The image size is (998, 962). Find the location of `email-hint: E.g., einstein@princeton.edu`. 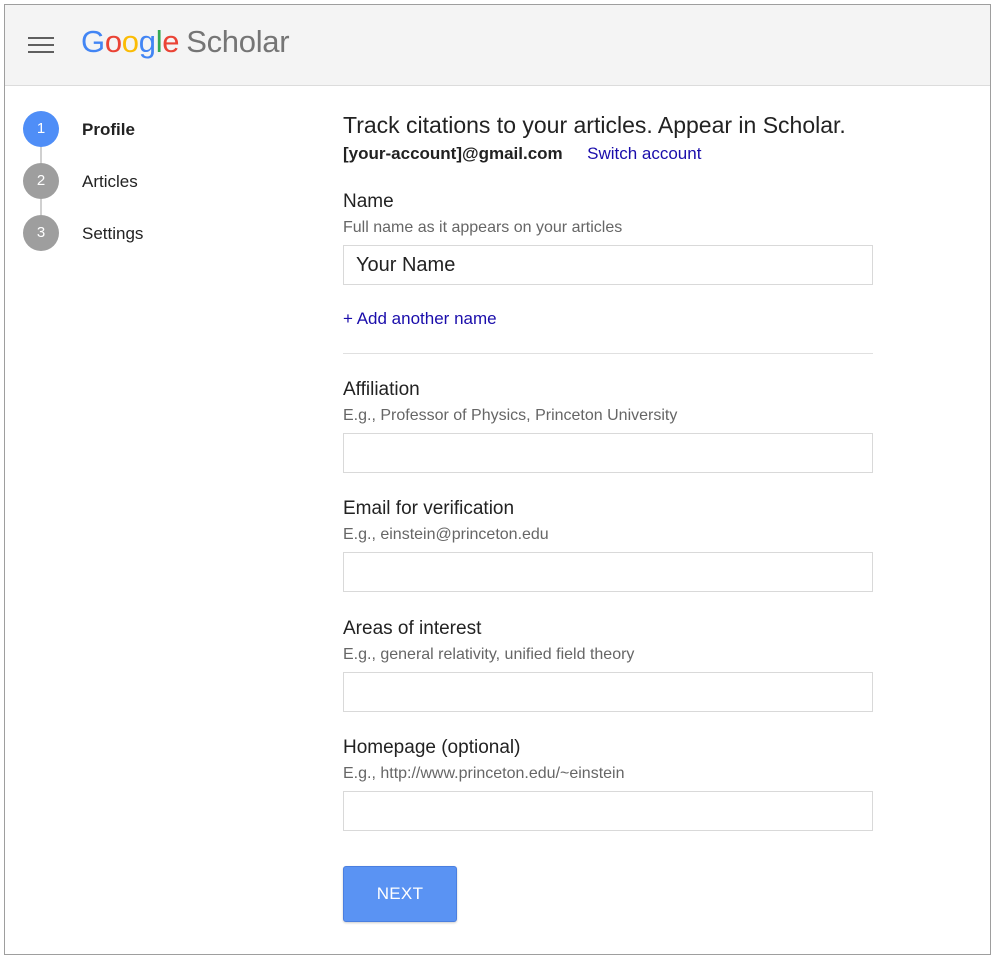

email-hint: E.g., einstein@princeton.edu is located at coordinates (446, 534).